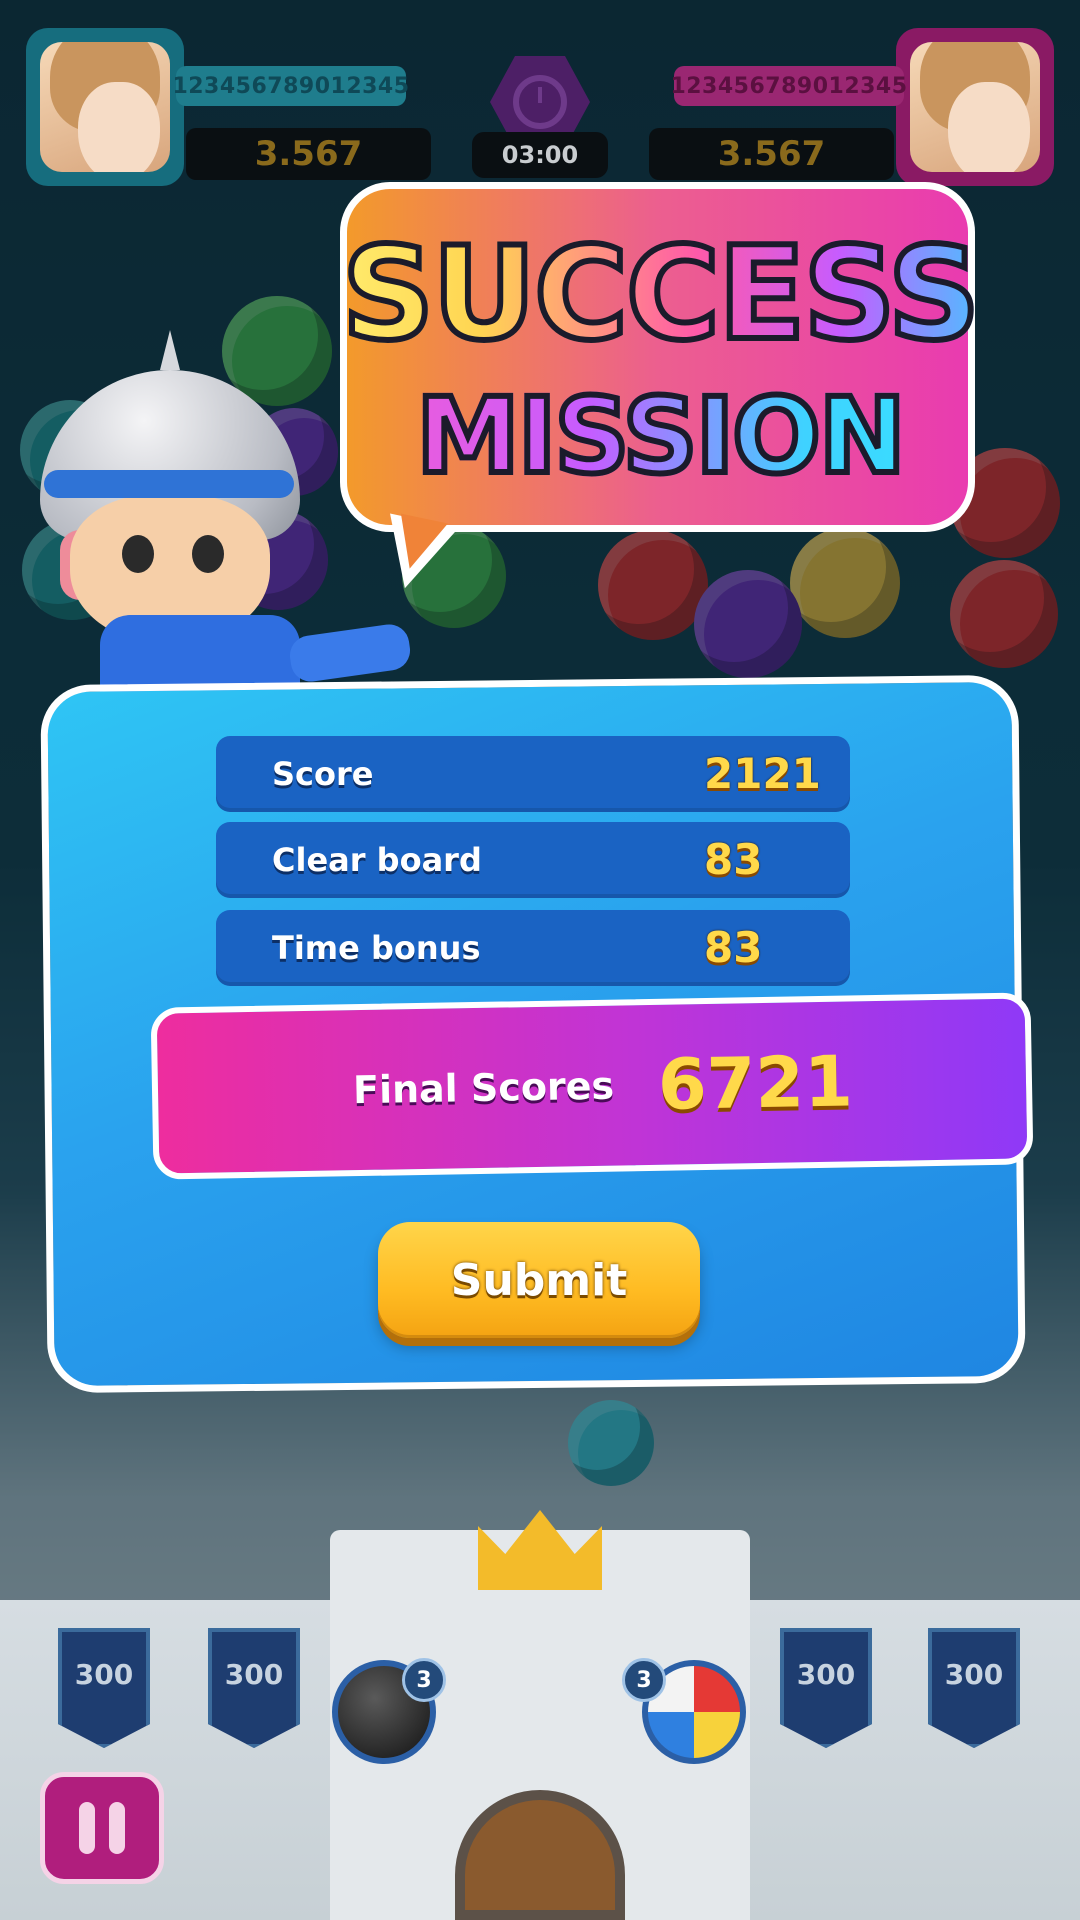 This screenshot has height=1920, width=1080. What do you see at coordinates (231, 108) in the screenshot?
I see `player-left-hud: 123456789012345 3.567` at bounding box center [231, 108].